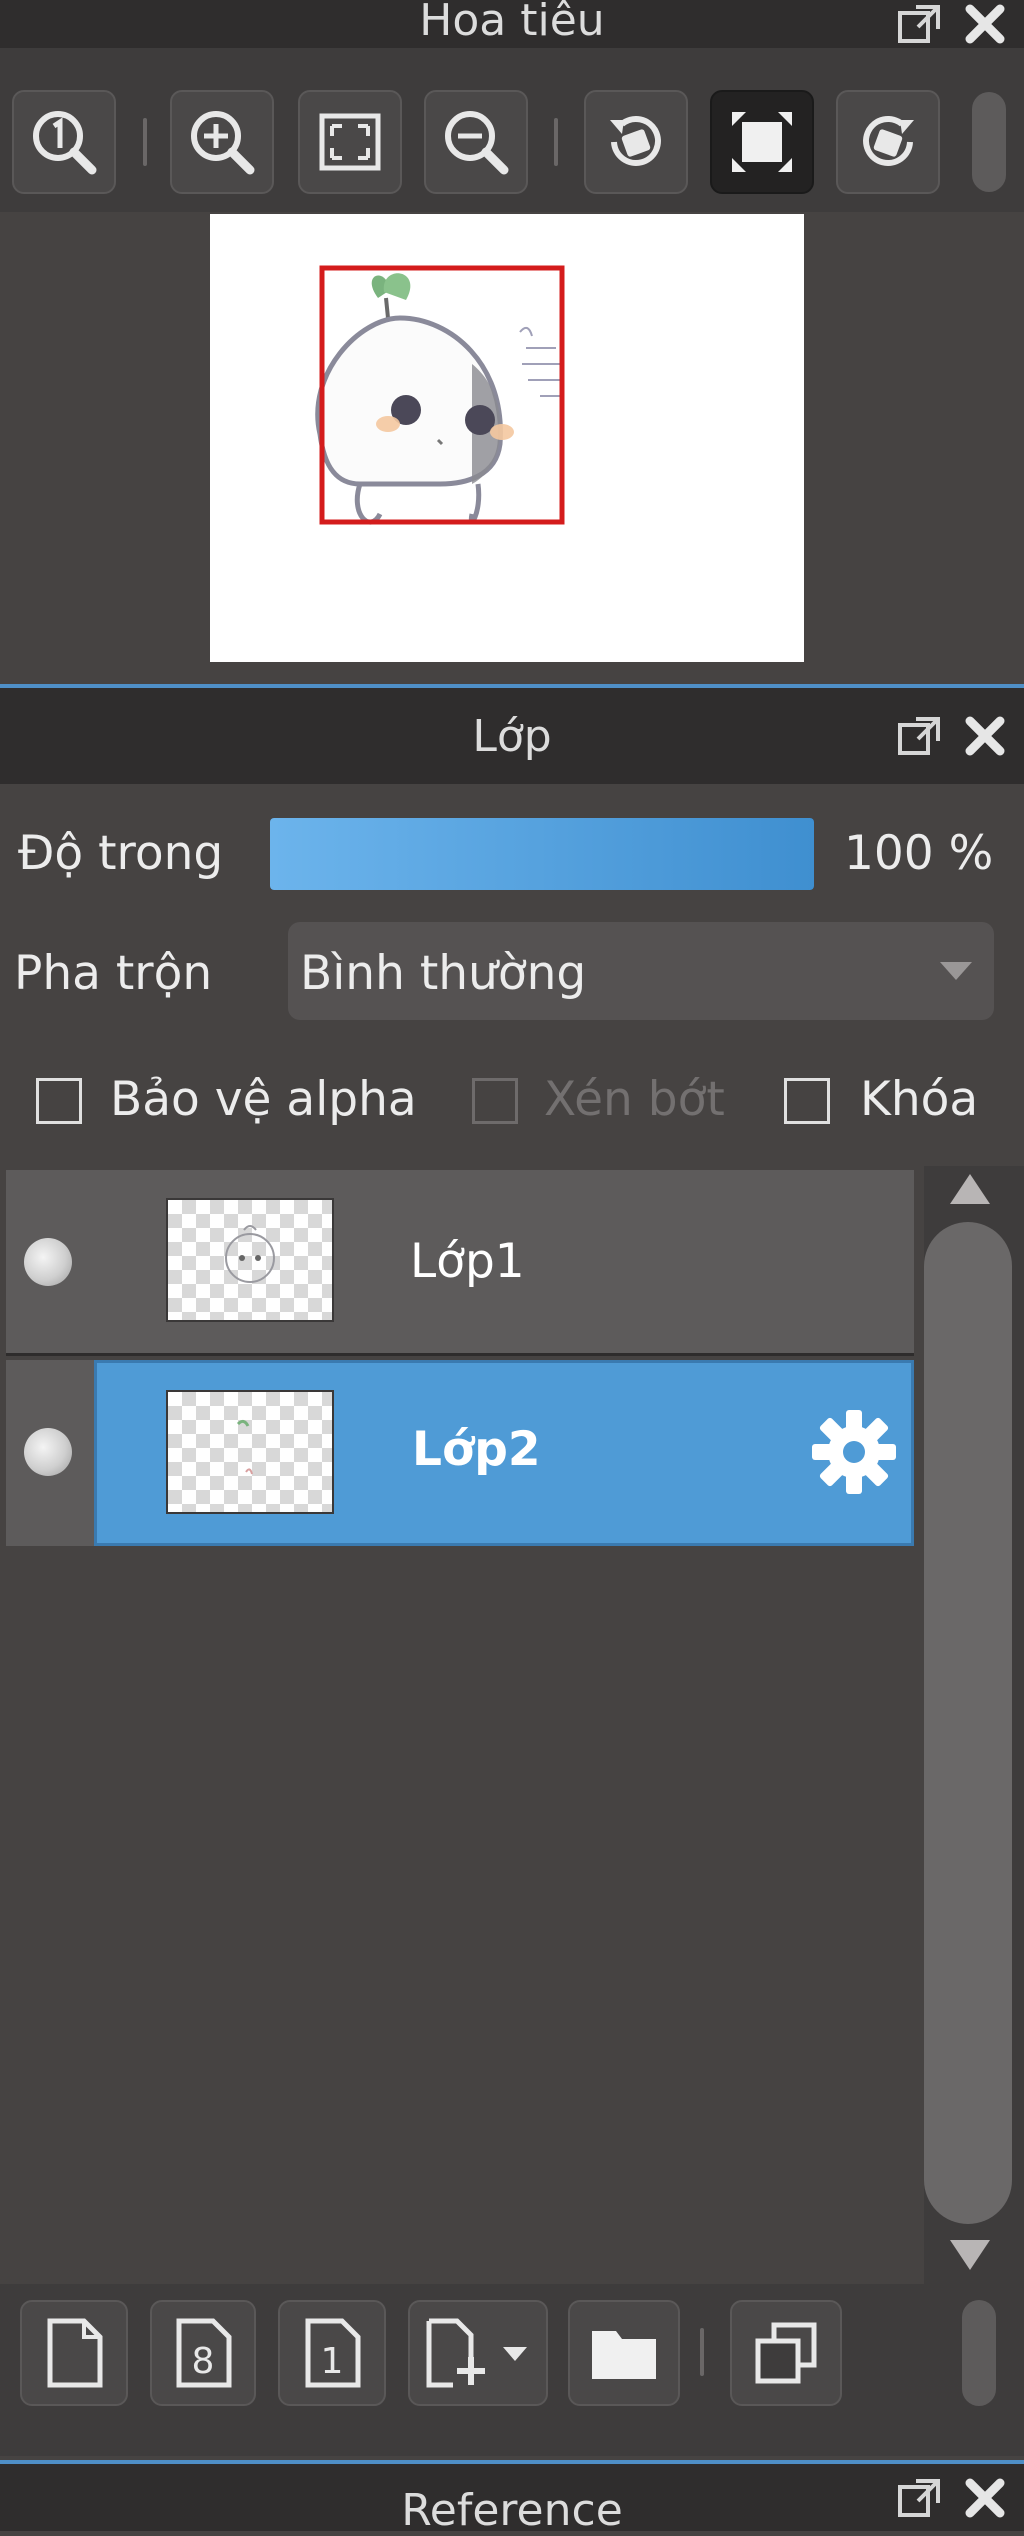 The image size is (1024, 2536). I want to click on layers-header: Lớp, so click(512, 736).